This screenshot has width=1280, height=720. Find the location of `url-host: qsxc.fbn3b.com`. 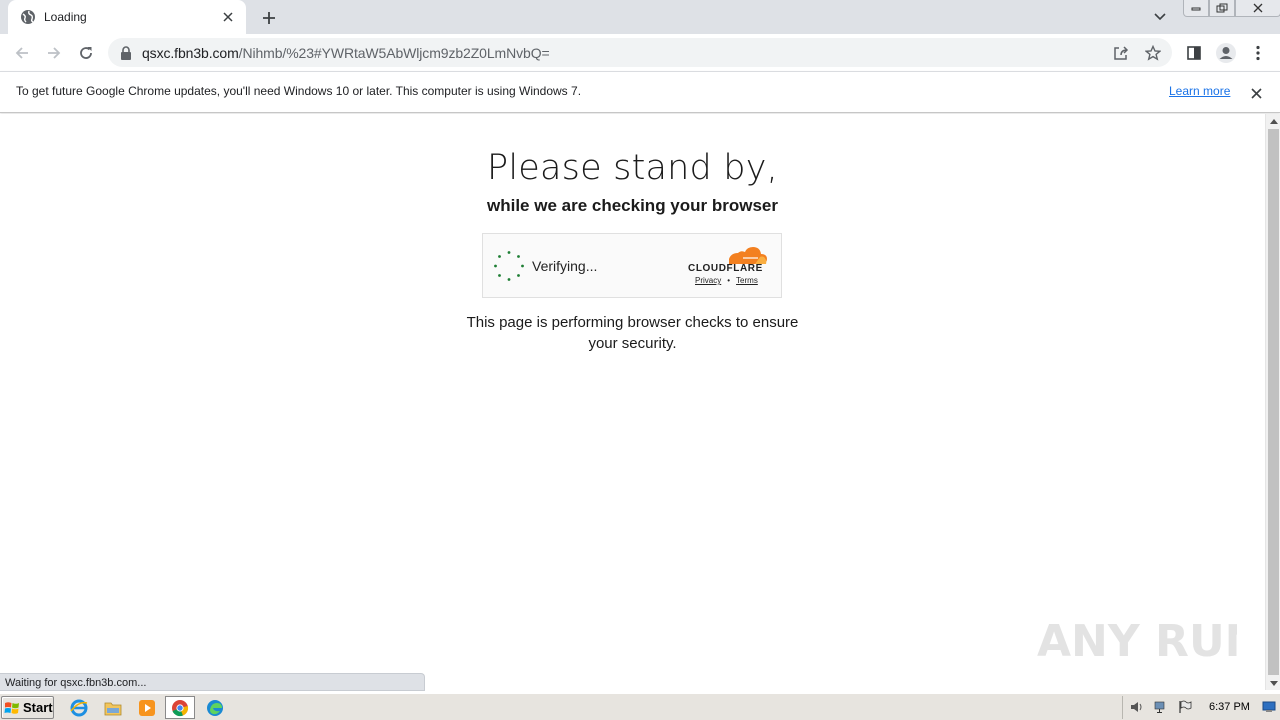

url-host: qsxc.fbn3b.com is located at coordinates (190, 52).